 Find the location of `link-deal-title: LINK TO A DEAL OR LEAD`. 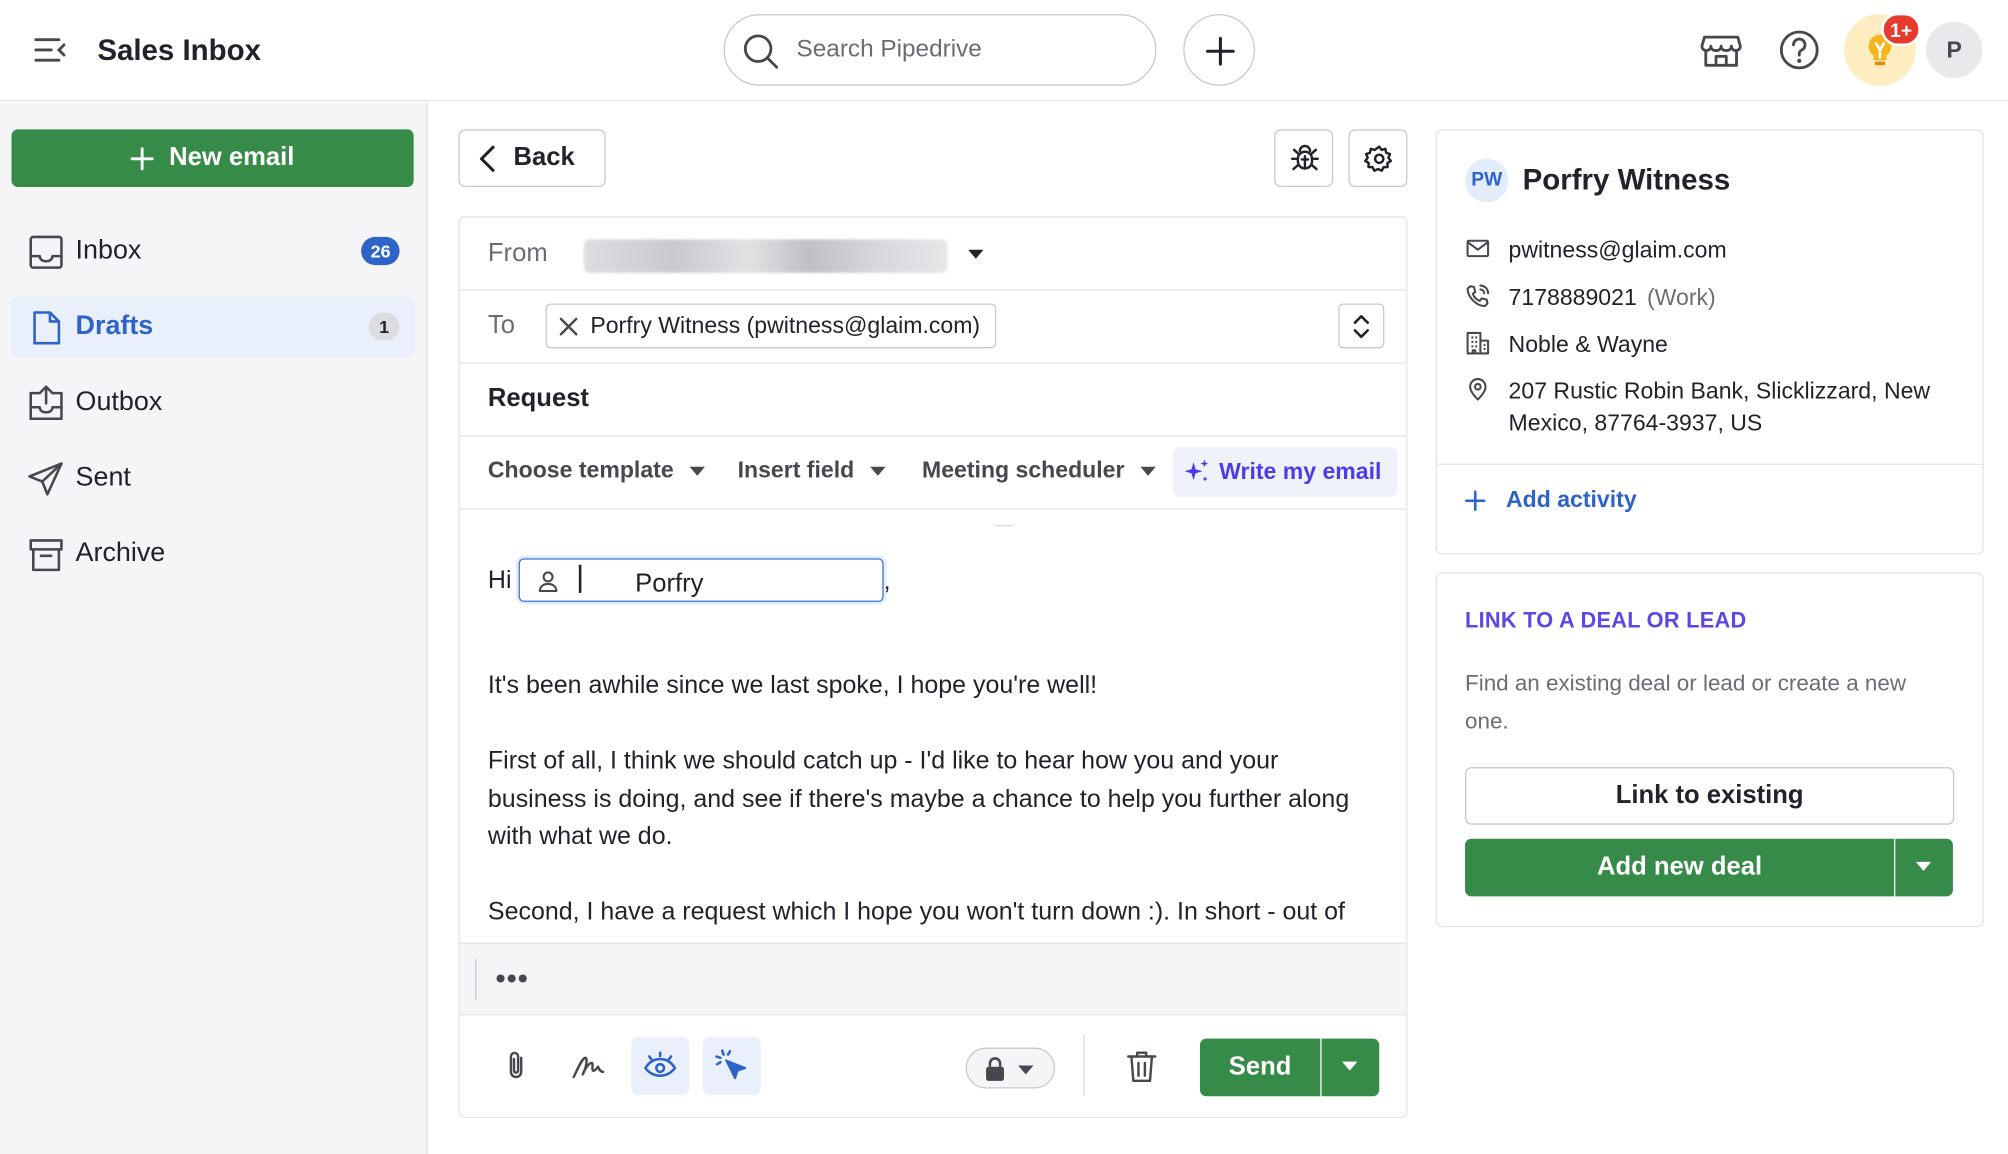

link-deal-title: LINK TO A DEAL OR LEAD is located at coordinates (1606, 620).